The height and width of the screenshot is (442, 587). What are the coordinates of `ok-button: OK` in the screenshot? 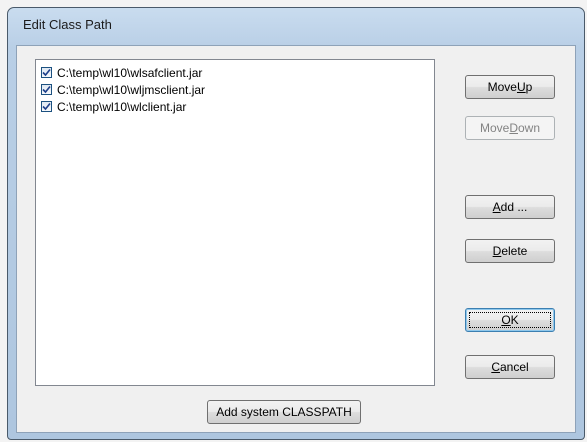 It's located at (510, 320).